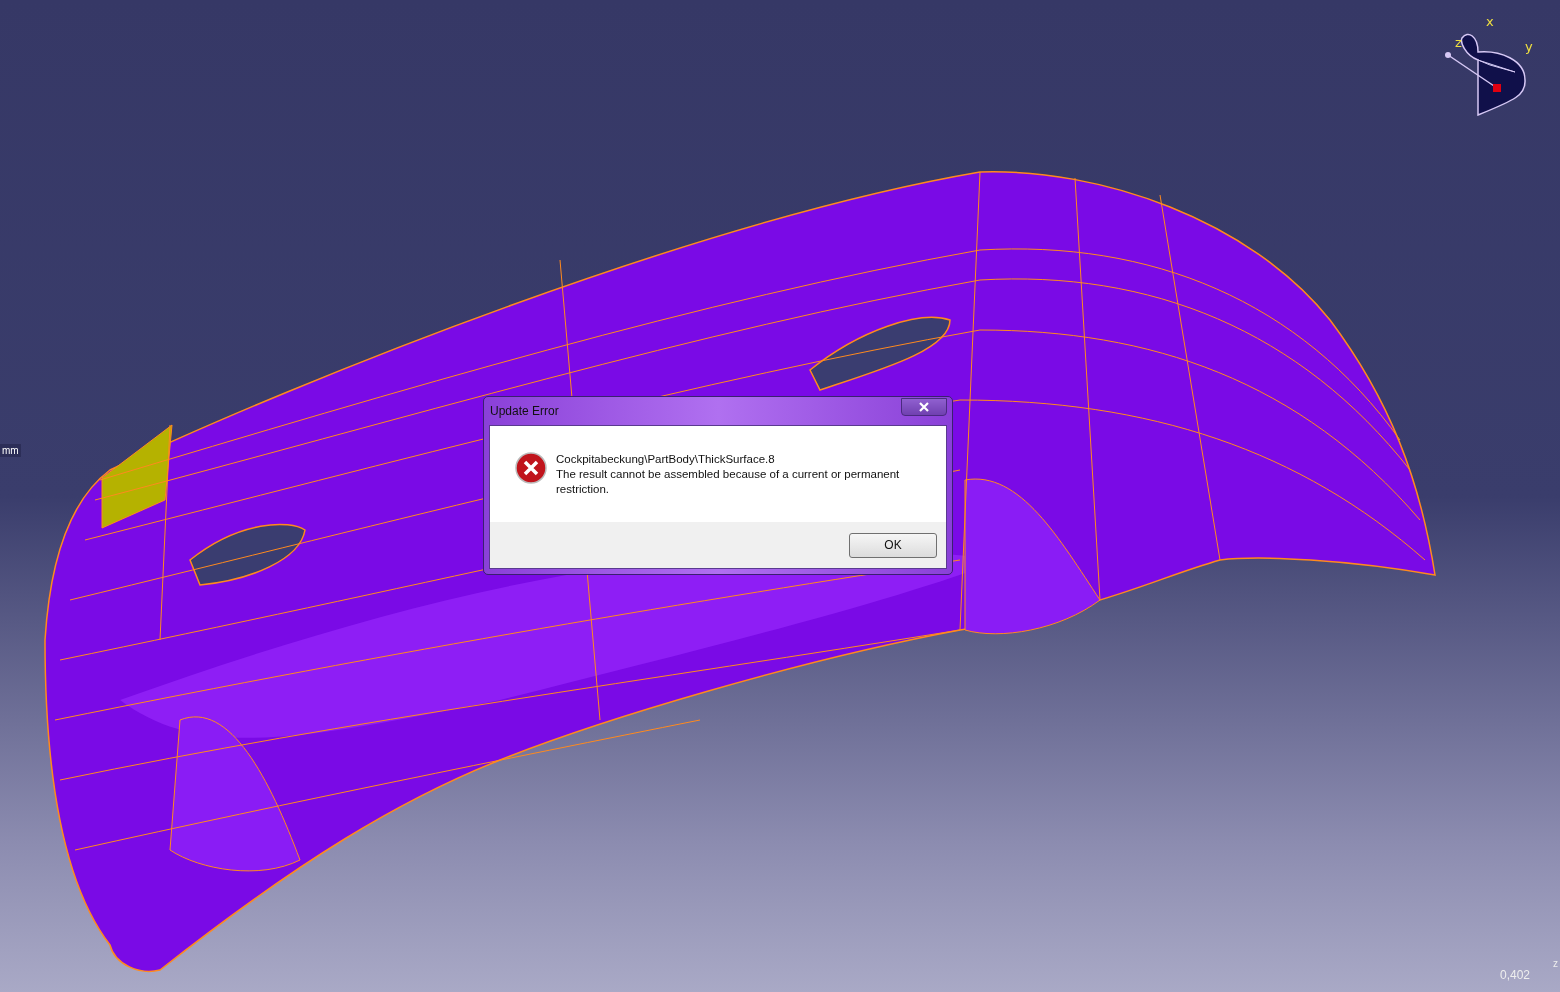  I want to click on unit-label: mm, so click(10, 450).